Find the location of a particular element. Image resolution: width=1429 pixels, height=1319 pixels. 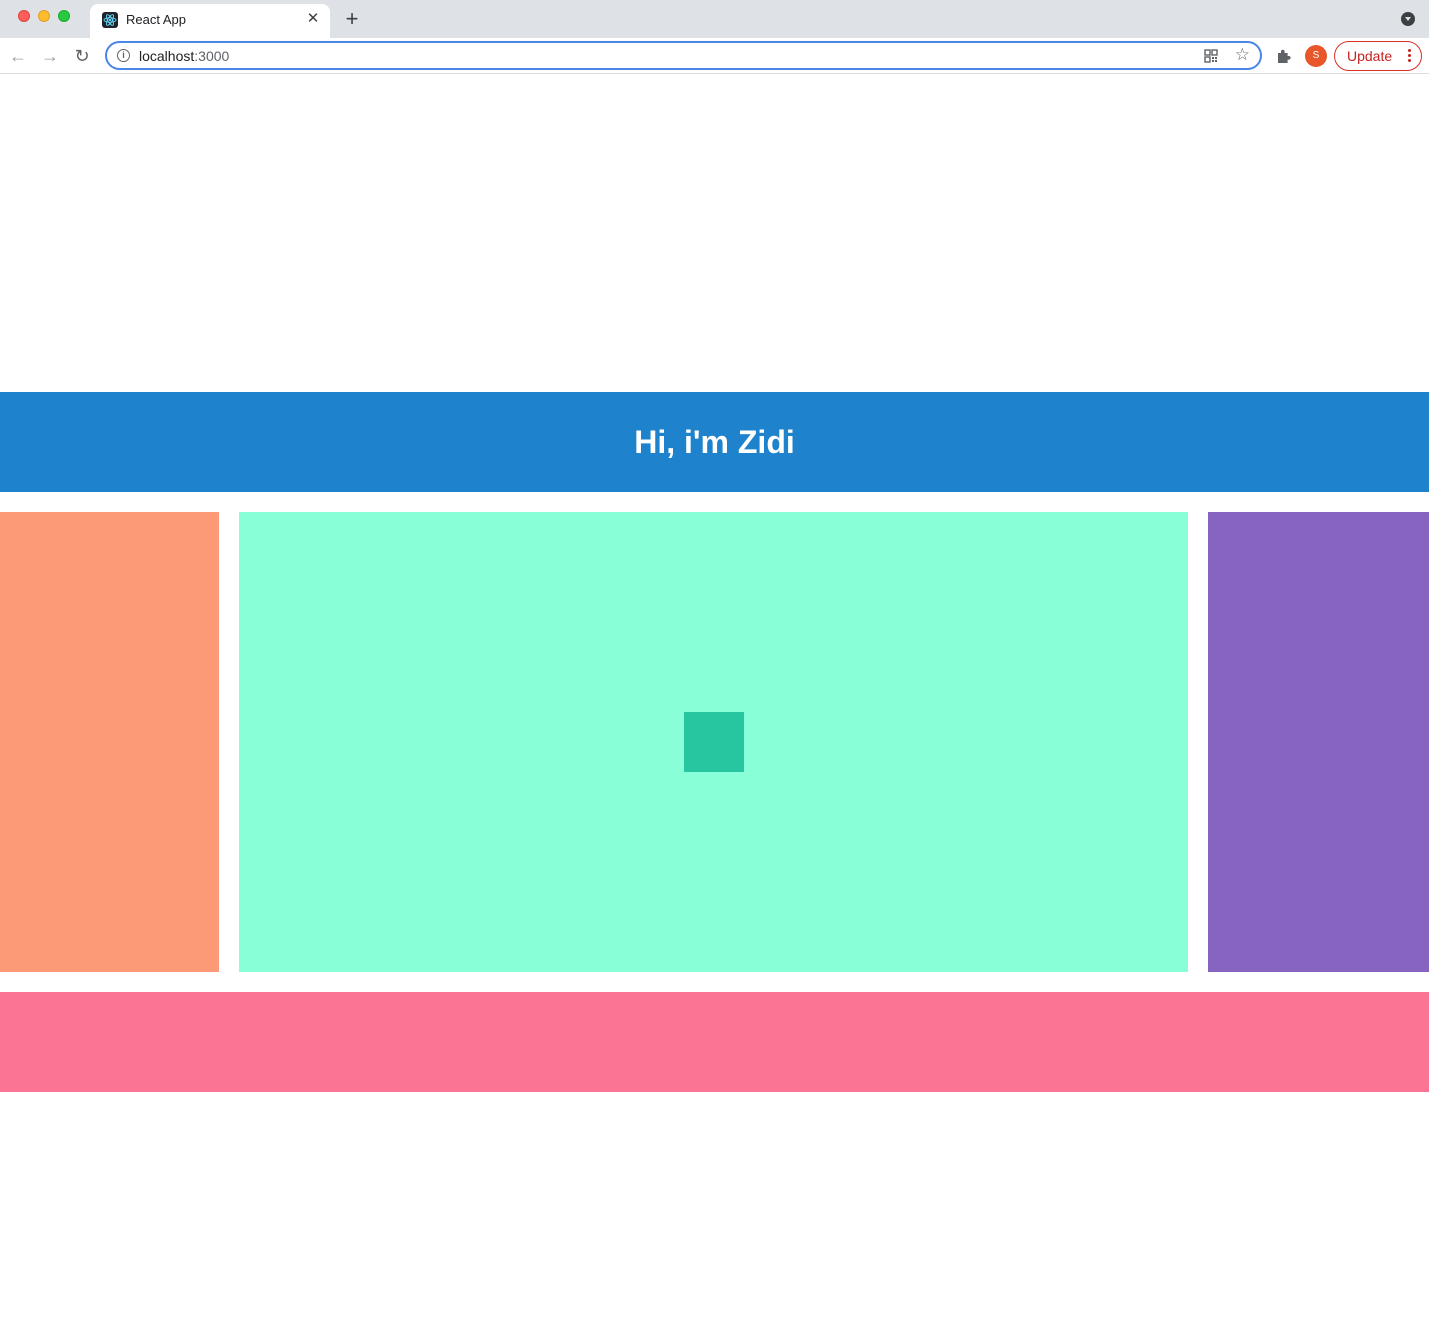

tab-title: React App is located at coordinates (156, 19).